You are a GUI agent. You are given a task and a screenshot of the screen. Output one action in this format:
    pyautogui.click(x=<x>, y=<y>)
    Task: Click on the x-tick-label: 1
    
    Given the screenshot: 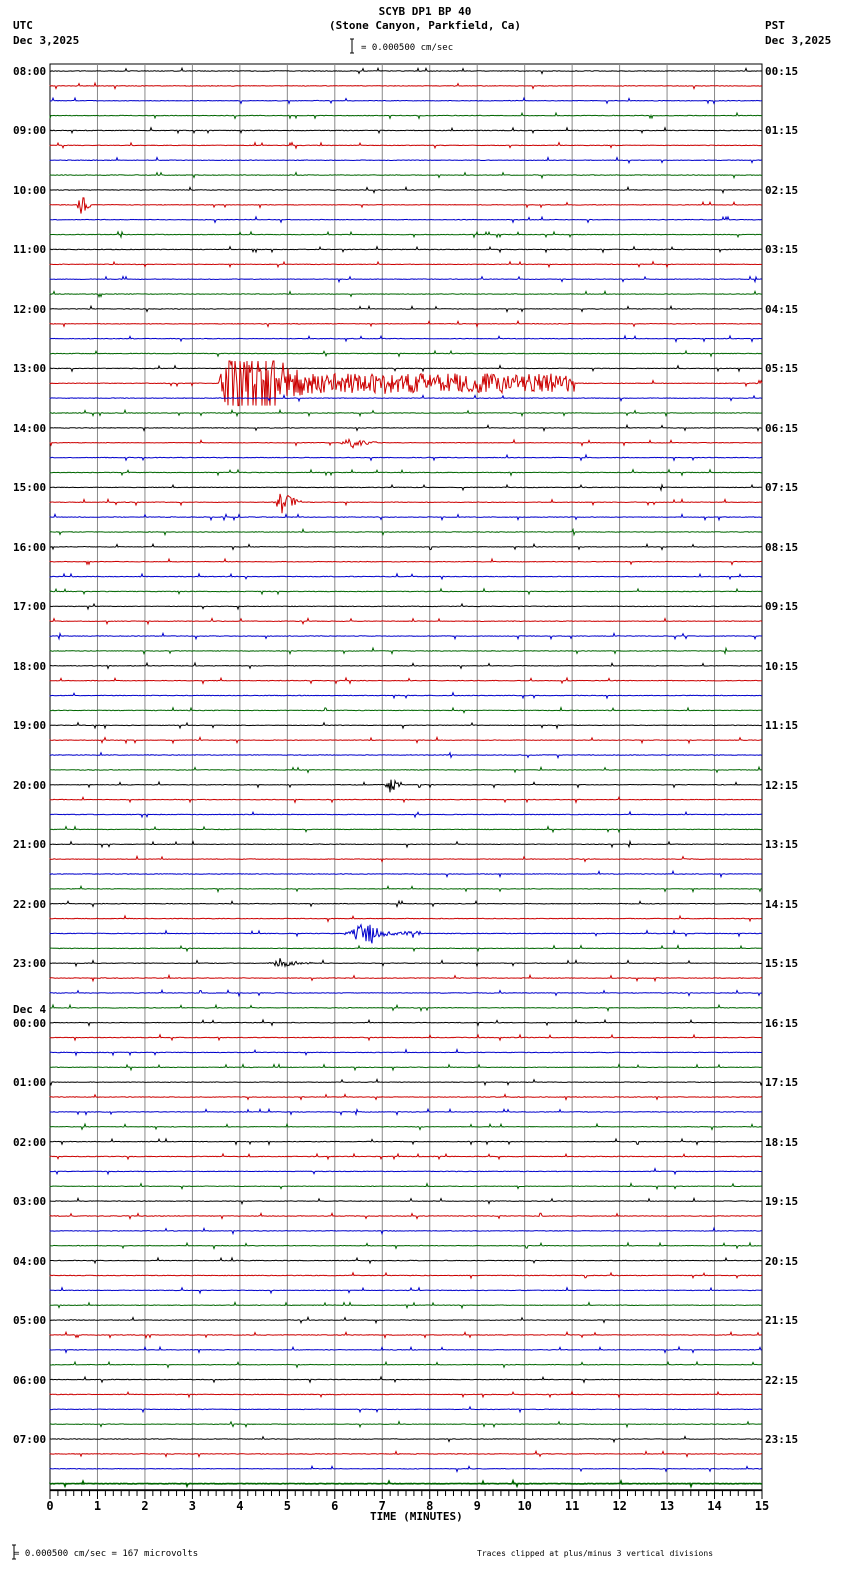 What is the action you would take?
    pyautogui.click(x=97, y=1506)
    